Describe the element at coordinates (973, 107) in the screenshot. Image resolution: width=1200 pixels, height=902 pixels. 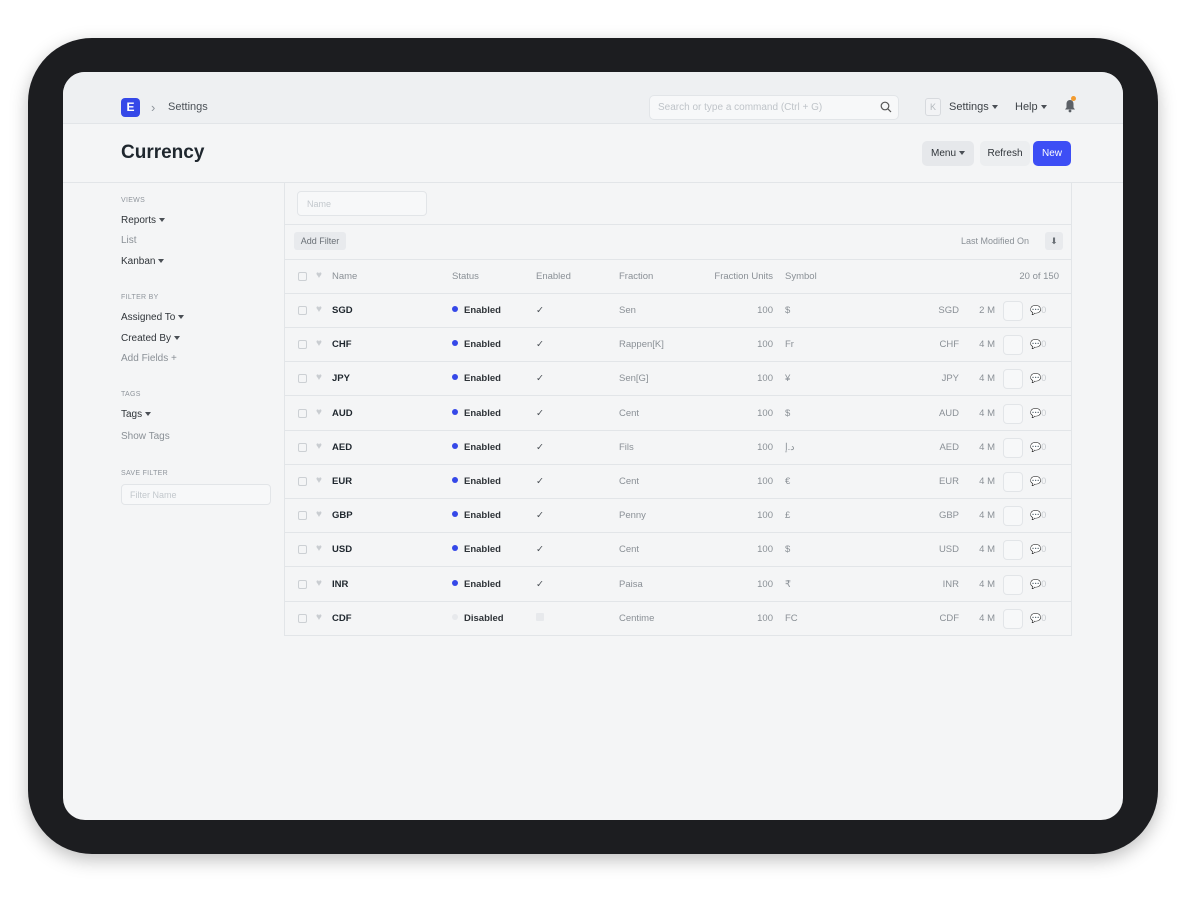
I see `settings-dropdown: Settings` at that location.